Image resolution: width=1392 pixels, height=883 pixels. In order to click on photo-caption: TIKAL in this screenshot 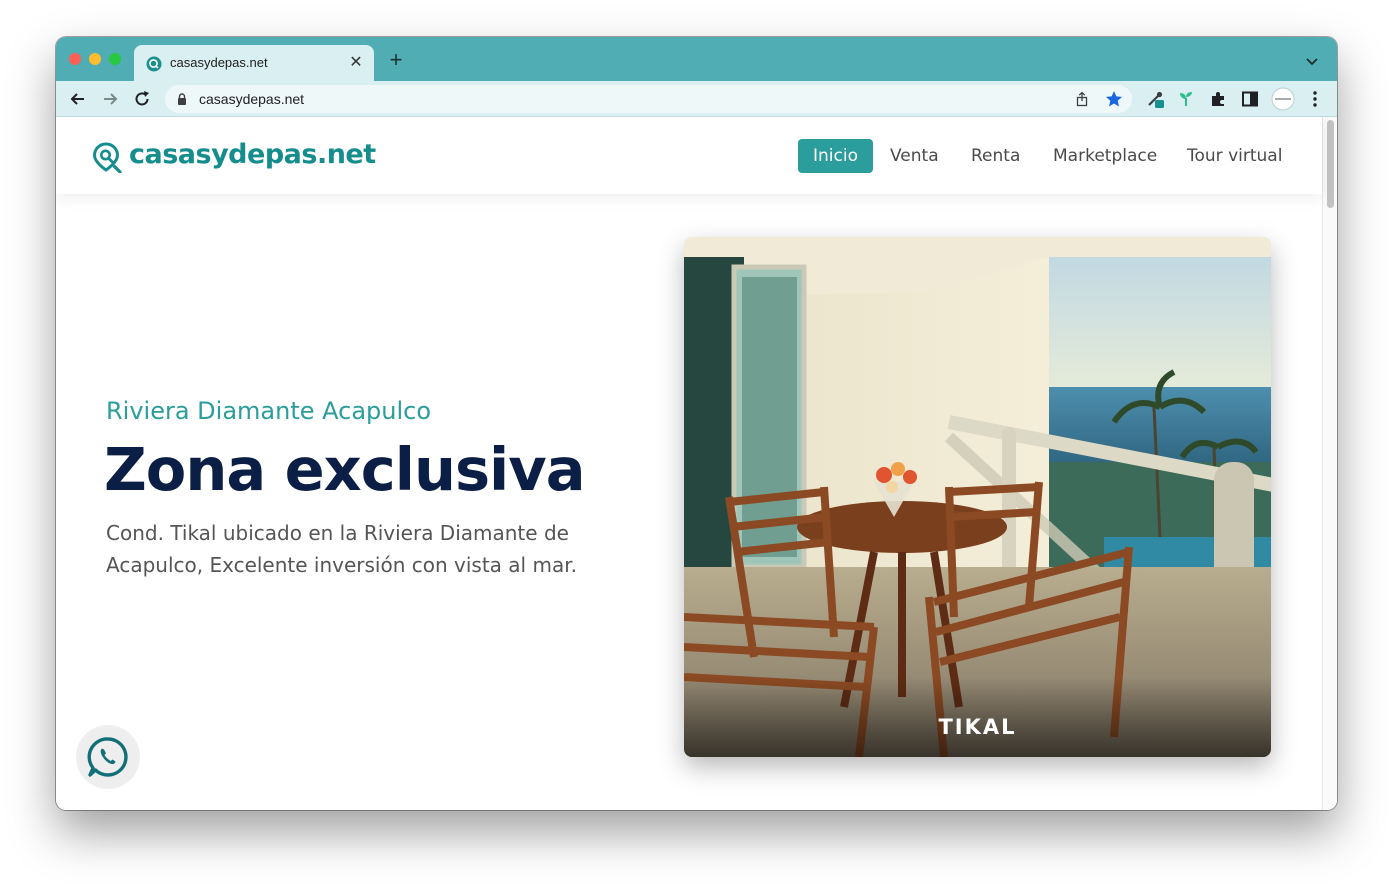, I will do `click(977, 727)`.